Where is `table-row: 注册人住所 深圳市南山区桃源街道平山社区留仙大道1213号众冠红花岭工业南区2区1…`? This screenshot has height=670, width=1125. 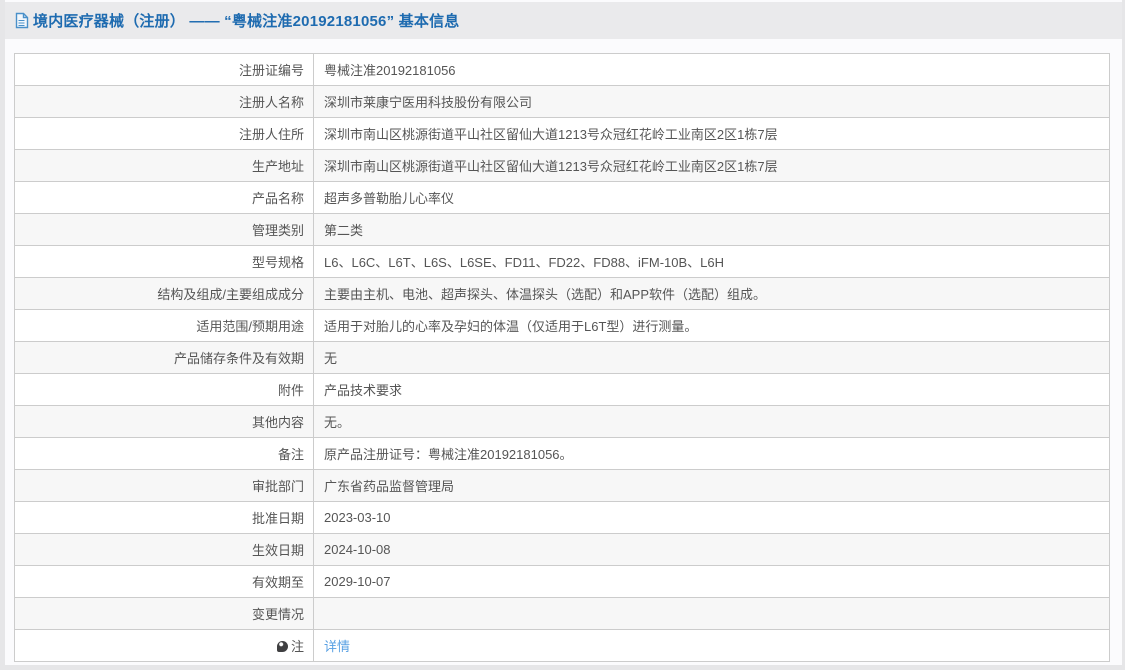
table-row: 注册人住所 深圳市南山区桃源街道平山社区留仙大道1213号众冠红花岭工业南区2区1… is located at coordinates (562, 133).